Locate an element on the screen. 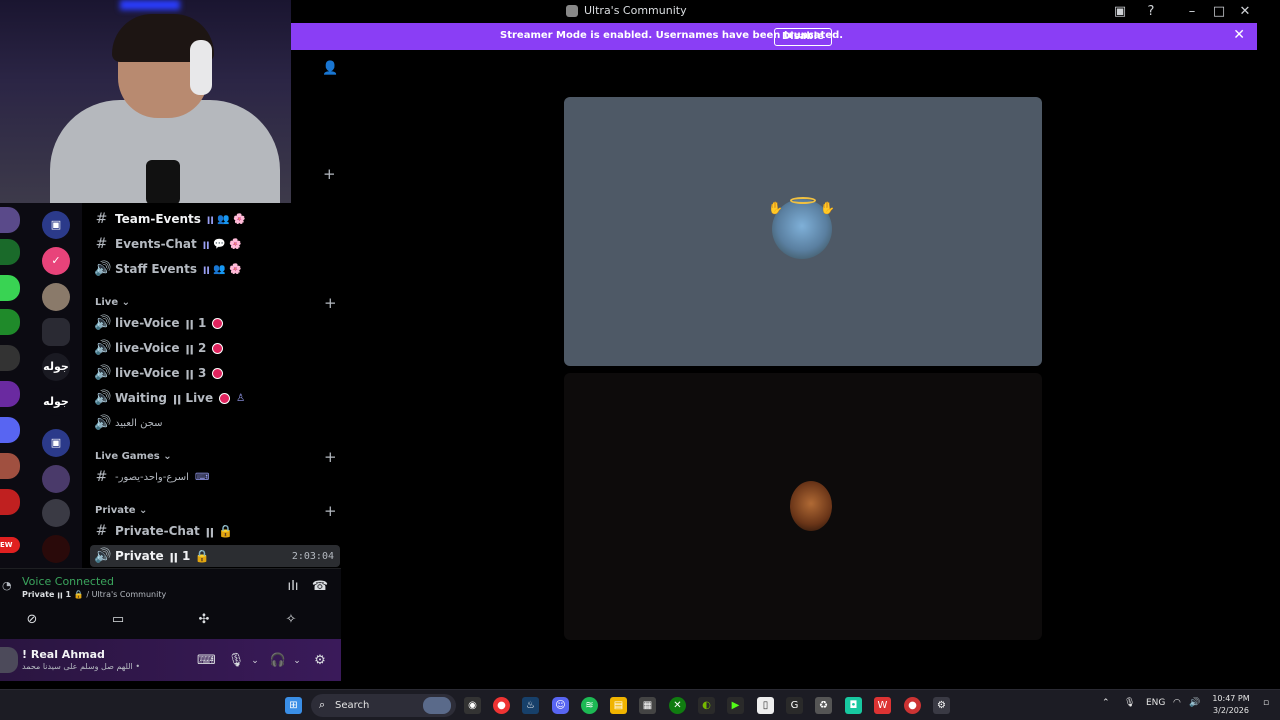 This screenshot has height=720, width=1280. recycle-bin-icon: ♻ is located at coordinates (823, 705).